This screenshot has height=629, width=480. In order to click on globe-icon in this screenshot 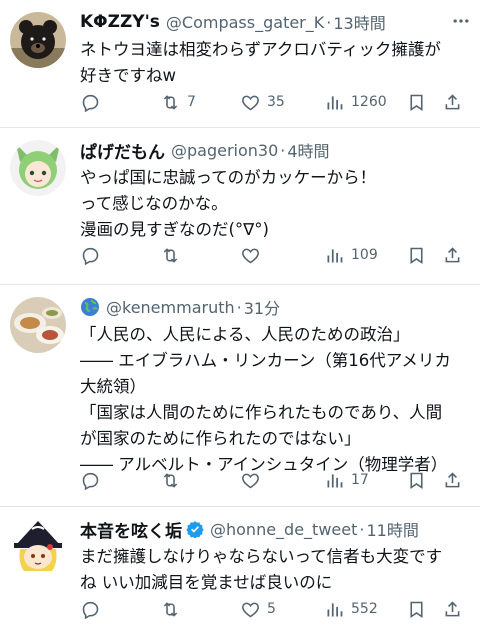, I will do `click(90, 307)`.